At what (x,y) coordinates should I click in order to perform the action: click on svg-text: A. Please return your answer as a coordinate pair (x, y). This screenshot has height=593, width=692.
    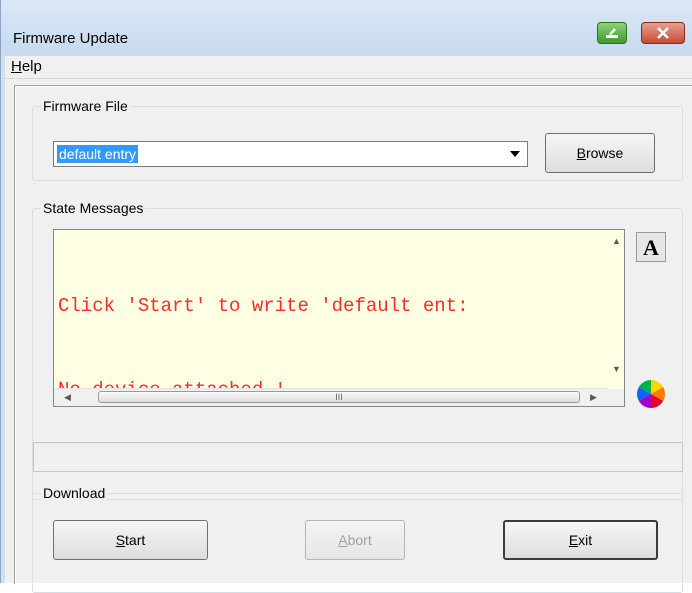
    Looking at the image, I should click on (651, 247).